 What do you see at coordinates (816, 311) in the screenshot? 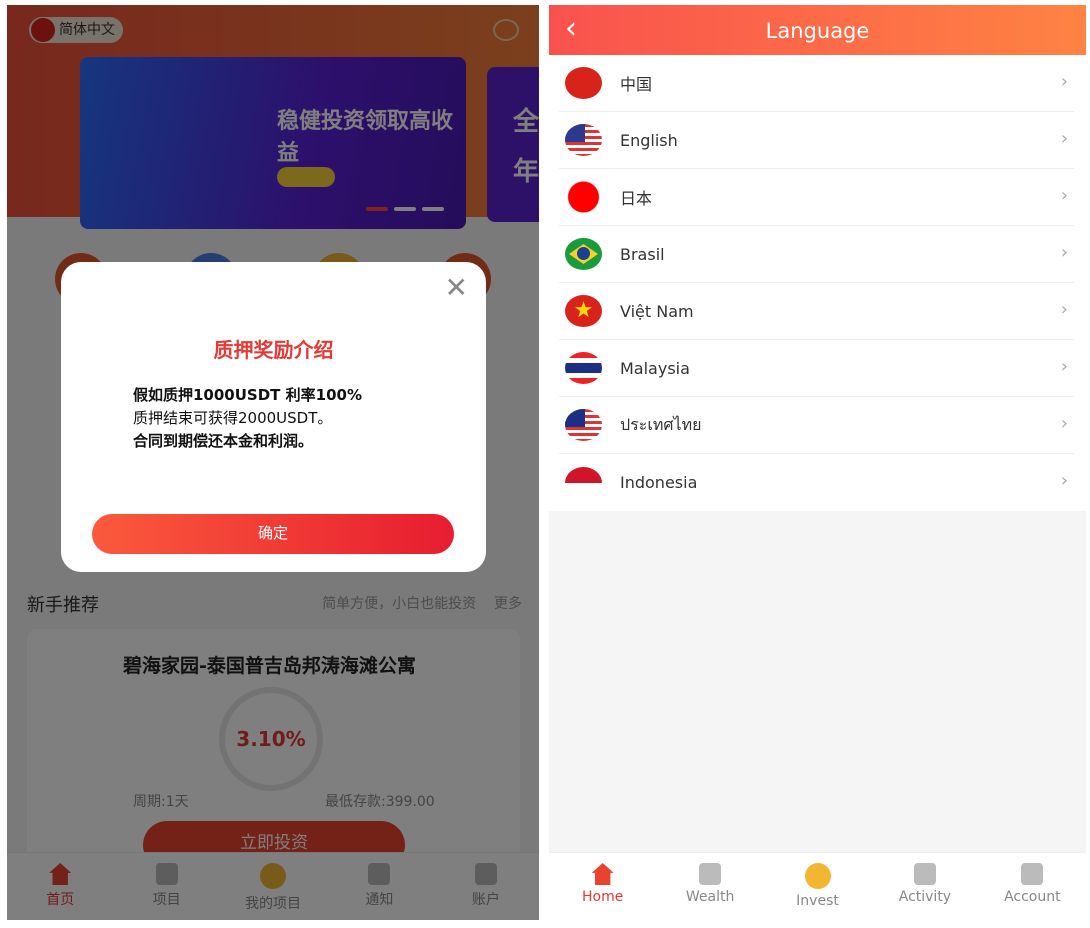
I see `language-item-vietnam: ★ Việt Nam ›` at bounding box center [816, 311].